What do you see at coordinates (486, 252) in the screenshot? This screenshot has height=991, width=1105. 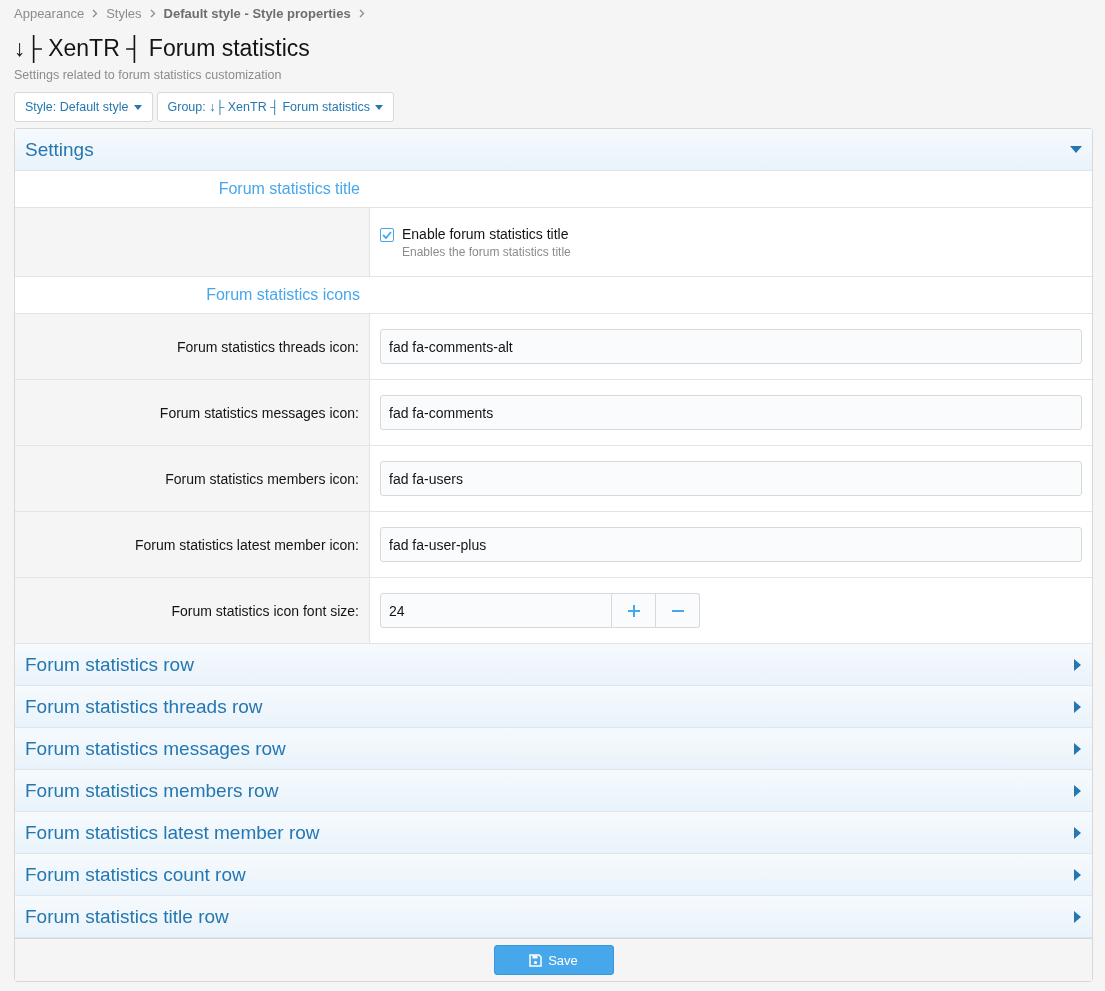 I see `hint-text: Enables the forum statistics title` at bounding box center [486, 252].